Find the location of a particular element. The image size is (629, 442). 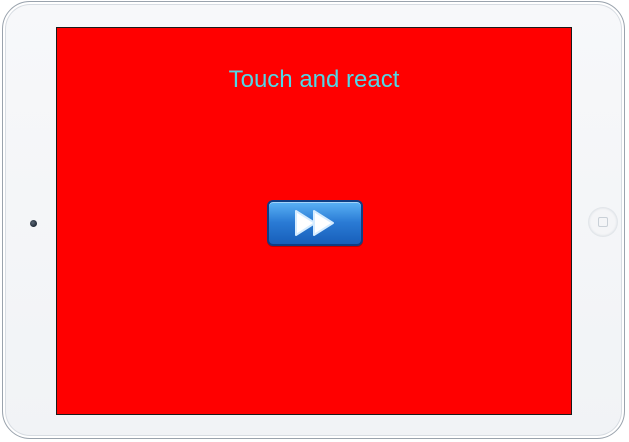

page-title: Touch and react is located at coordinates (314, 79).